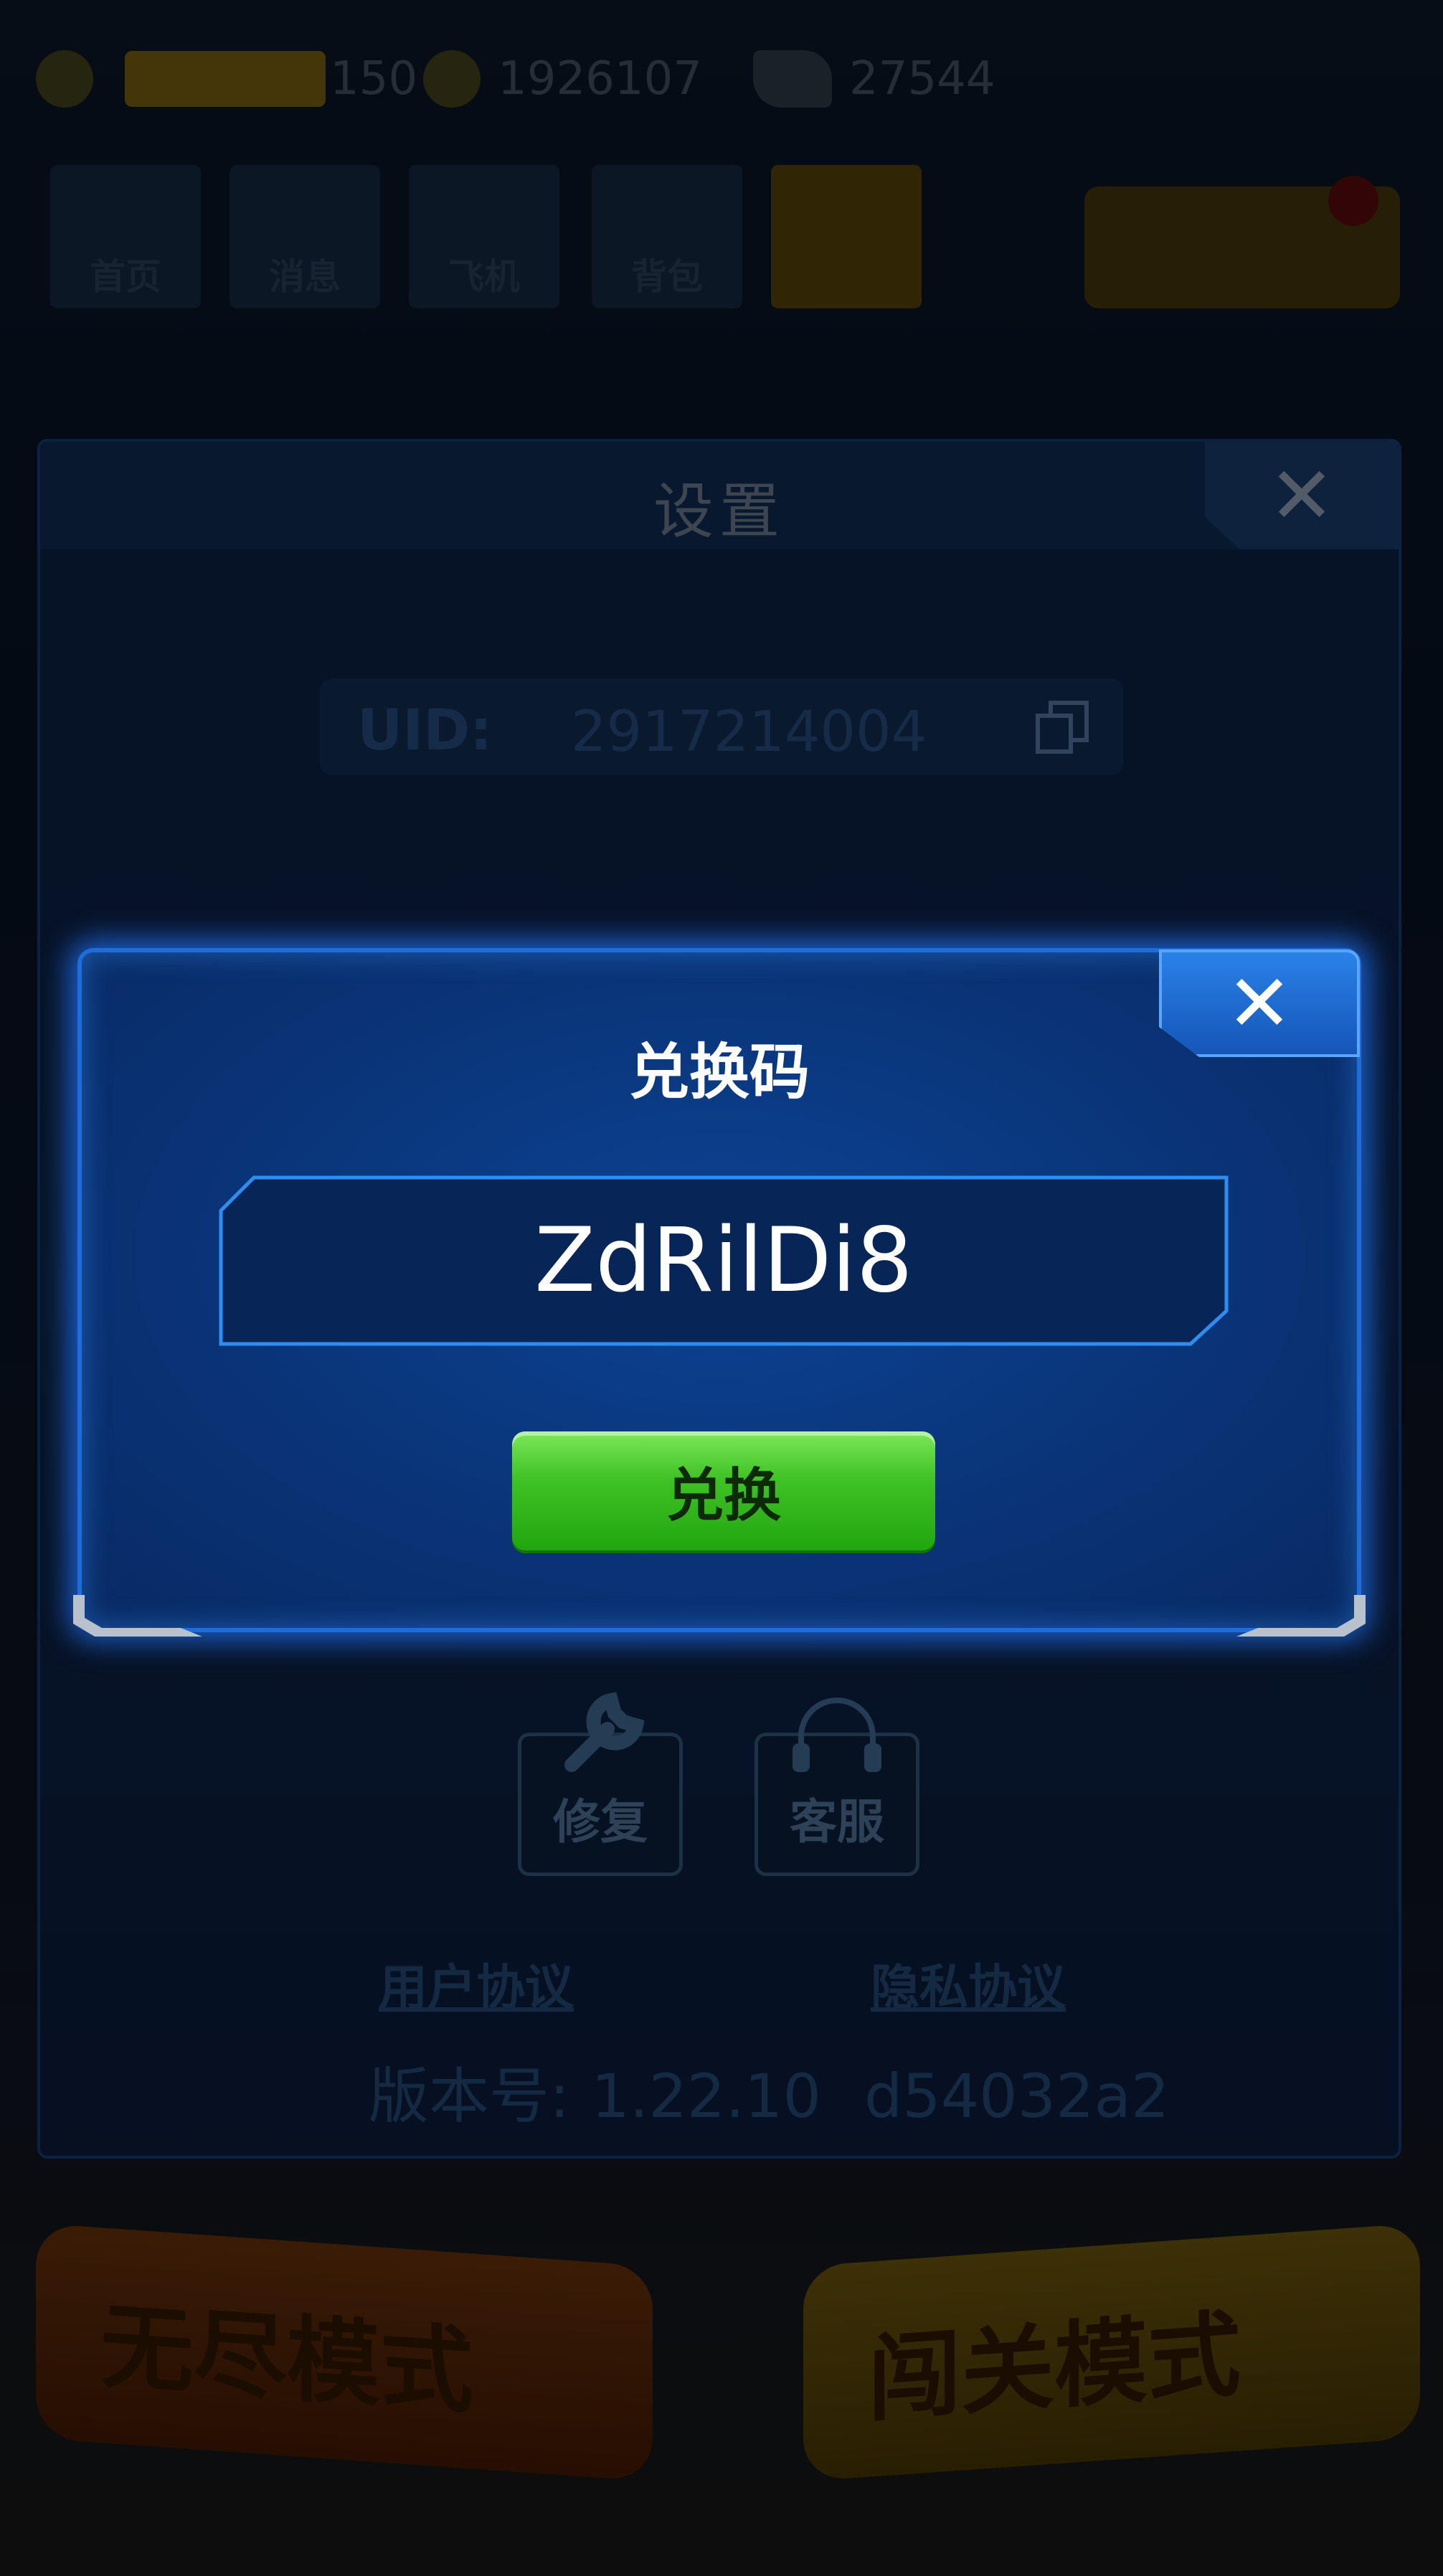 This screenshot has width=1443, height=2576. Describe the element at coordinates (476, 1983) in the screenshot. I see `user-agreement-link: 用户协议` at that location.